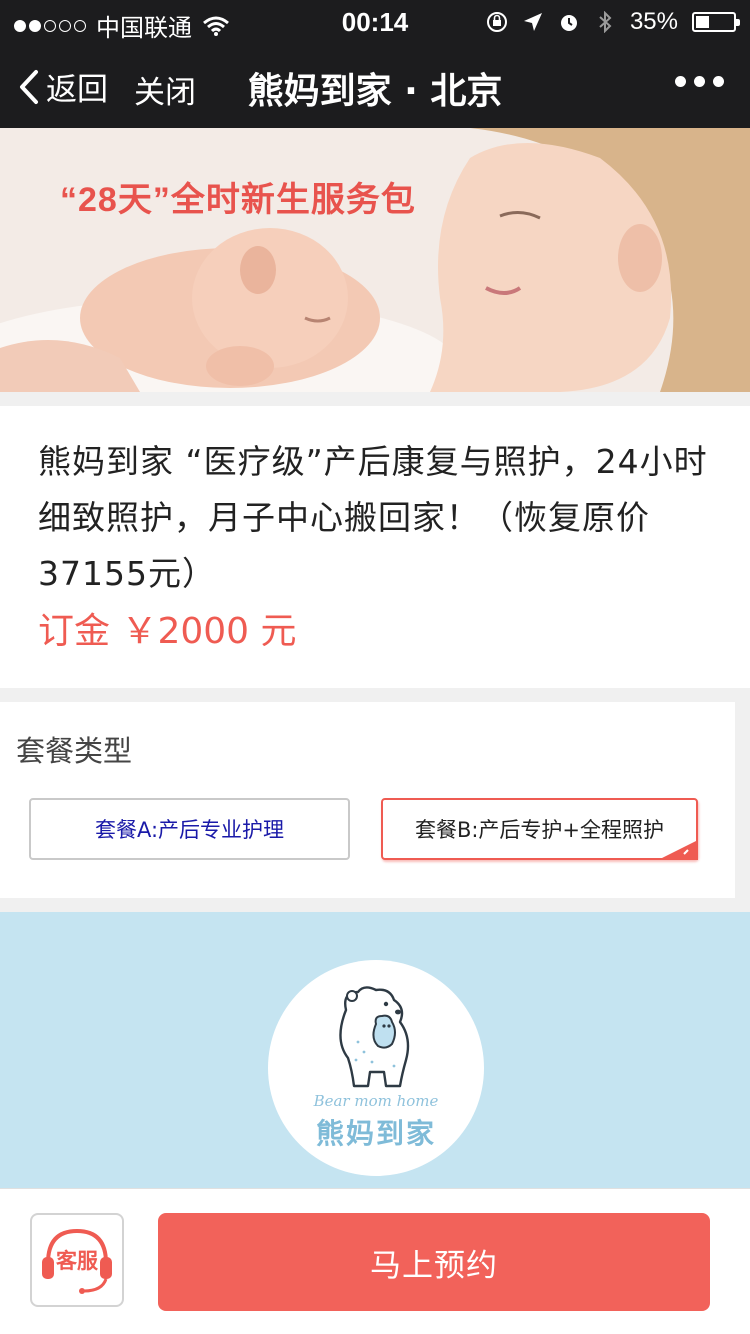 The height and width of the screenshot is (1334, 750). I want to click on orientation-lock-icon, so click(496, 22).